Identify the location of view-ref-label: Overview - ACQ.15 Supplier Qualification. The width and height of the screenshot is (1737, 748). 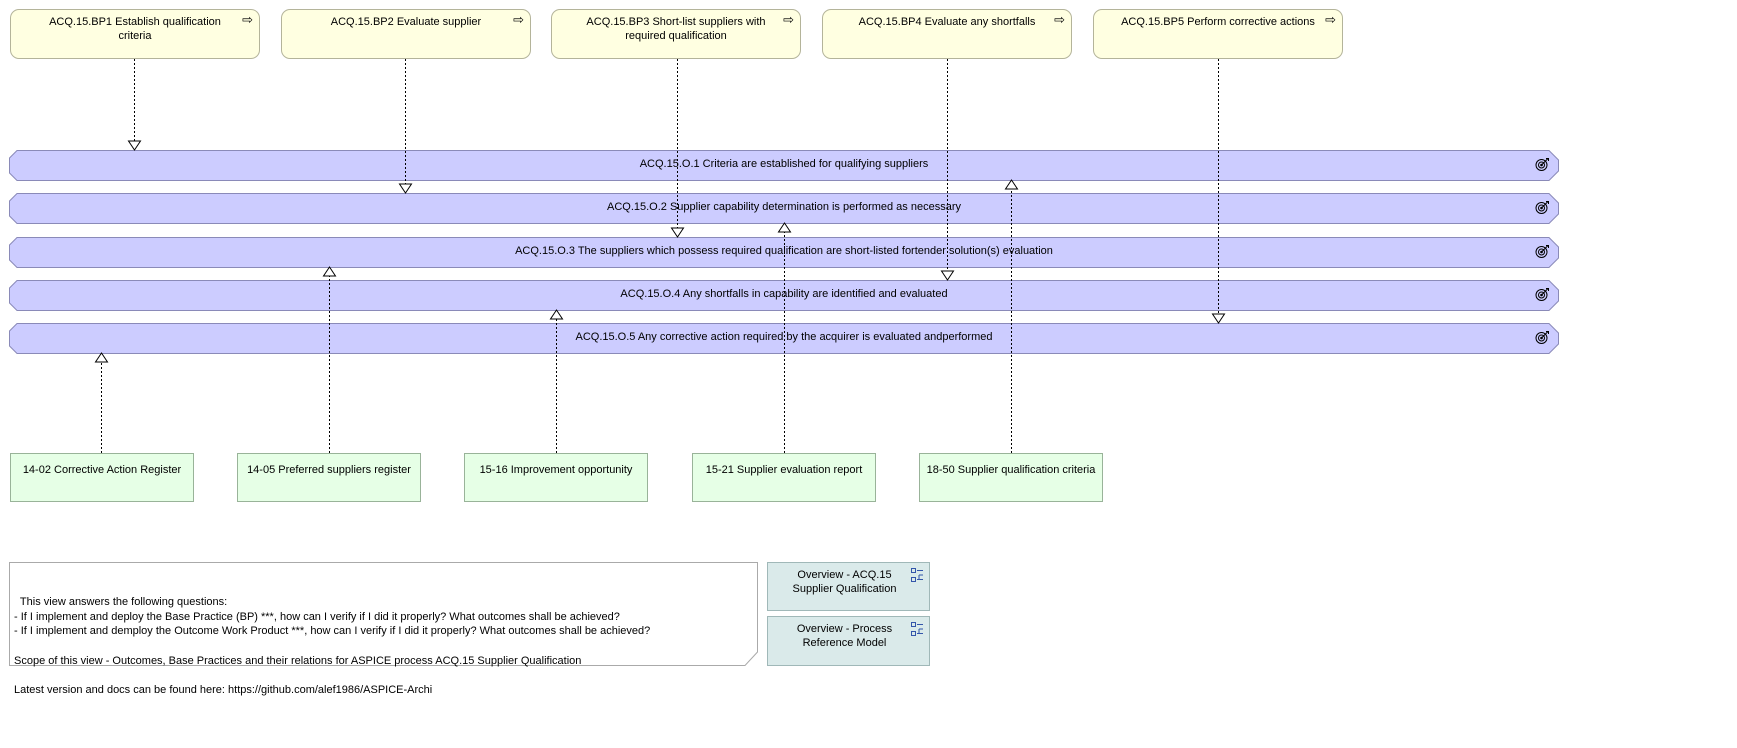
(844, 582).